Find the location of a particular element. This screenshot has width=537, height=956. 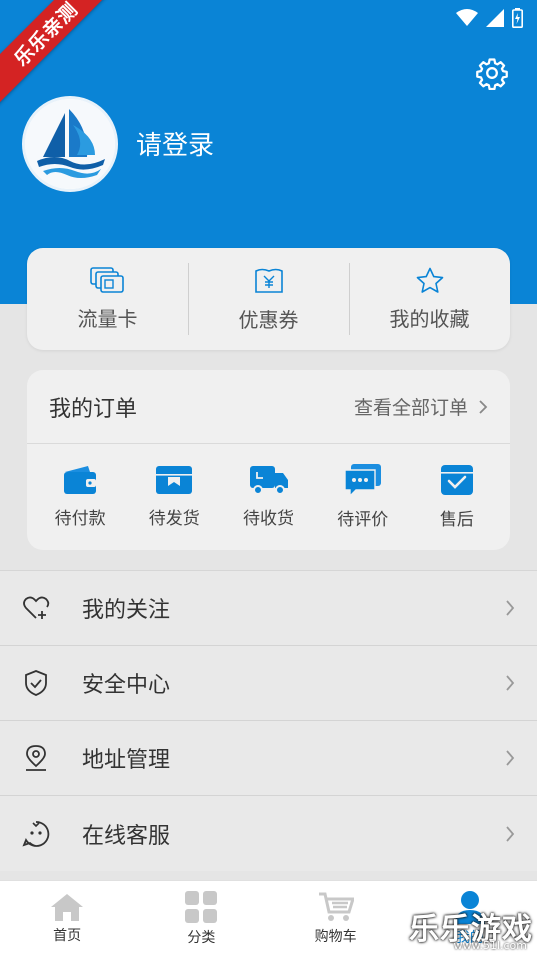

menu-label-support: 在线客服 is located at coordinates (126, 836).